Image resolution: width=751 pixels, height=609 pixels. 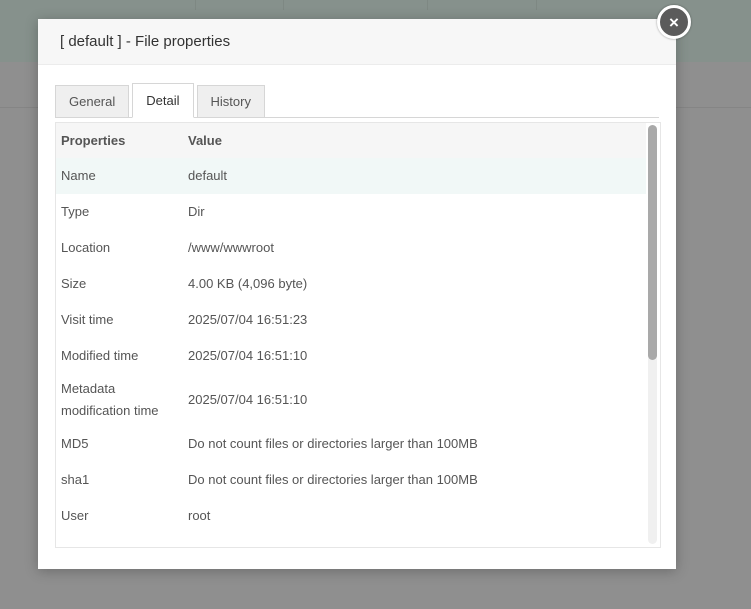 What do you see at coordinates (100, 355) in the screenshot?
I see `property-name: Modified time` at bounding box center [100, 355].